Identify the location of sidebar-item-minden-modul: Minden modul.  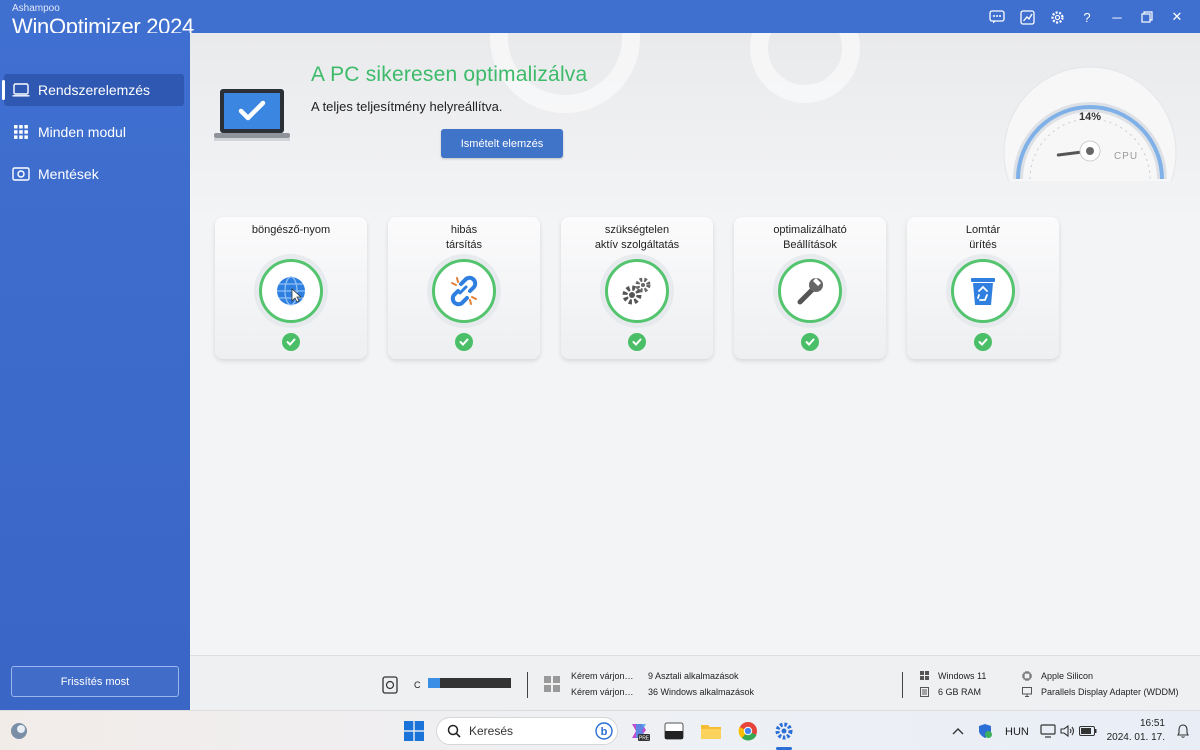
(94, 132).